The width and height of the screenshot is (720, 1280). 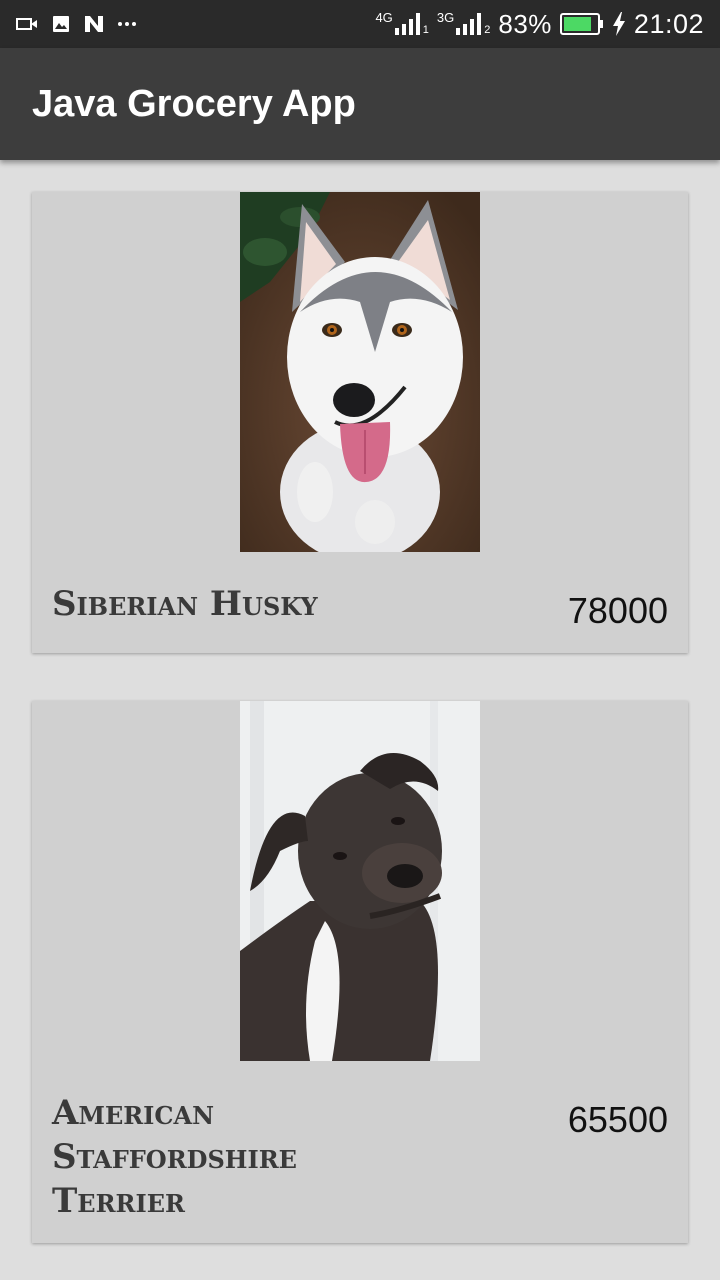 What do you see at coordinates (174, 1157) in the screenshot?
I see `product-name: American Staffordshire Terrier` at bounding box center [174, 1157].